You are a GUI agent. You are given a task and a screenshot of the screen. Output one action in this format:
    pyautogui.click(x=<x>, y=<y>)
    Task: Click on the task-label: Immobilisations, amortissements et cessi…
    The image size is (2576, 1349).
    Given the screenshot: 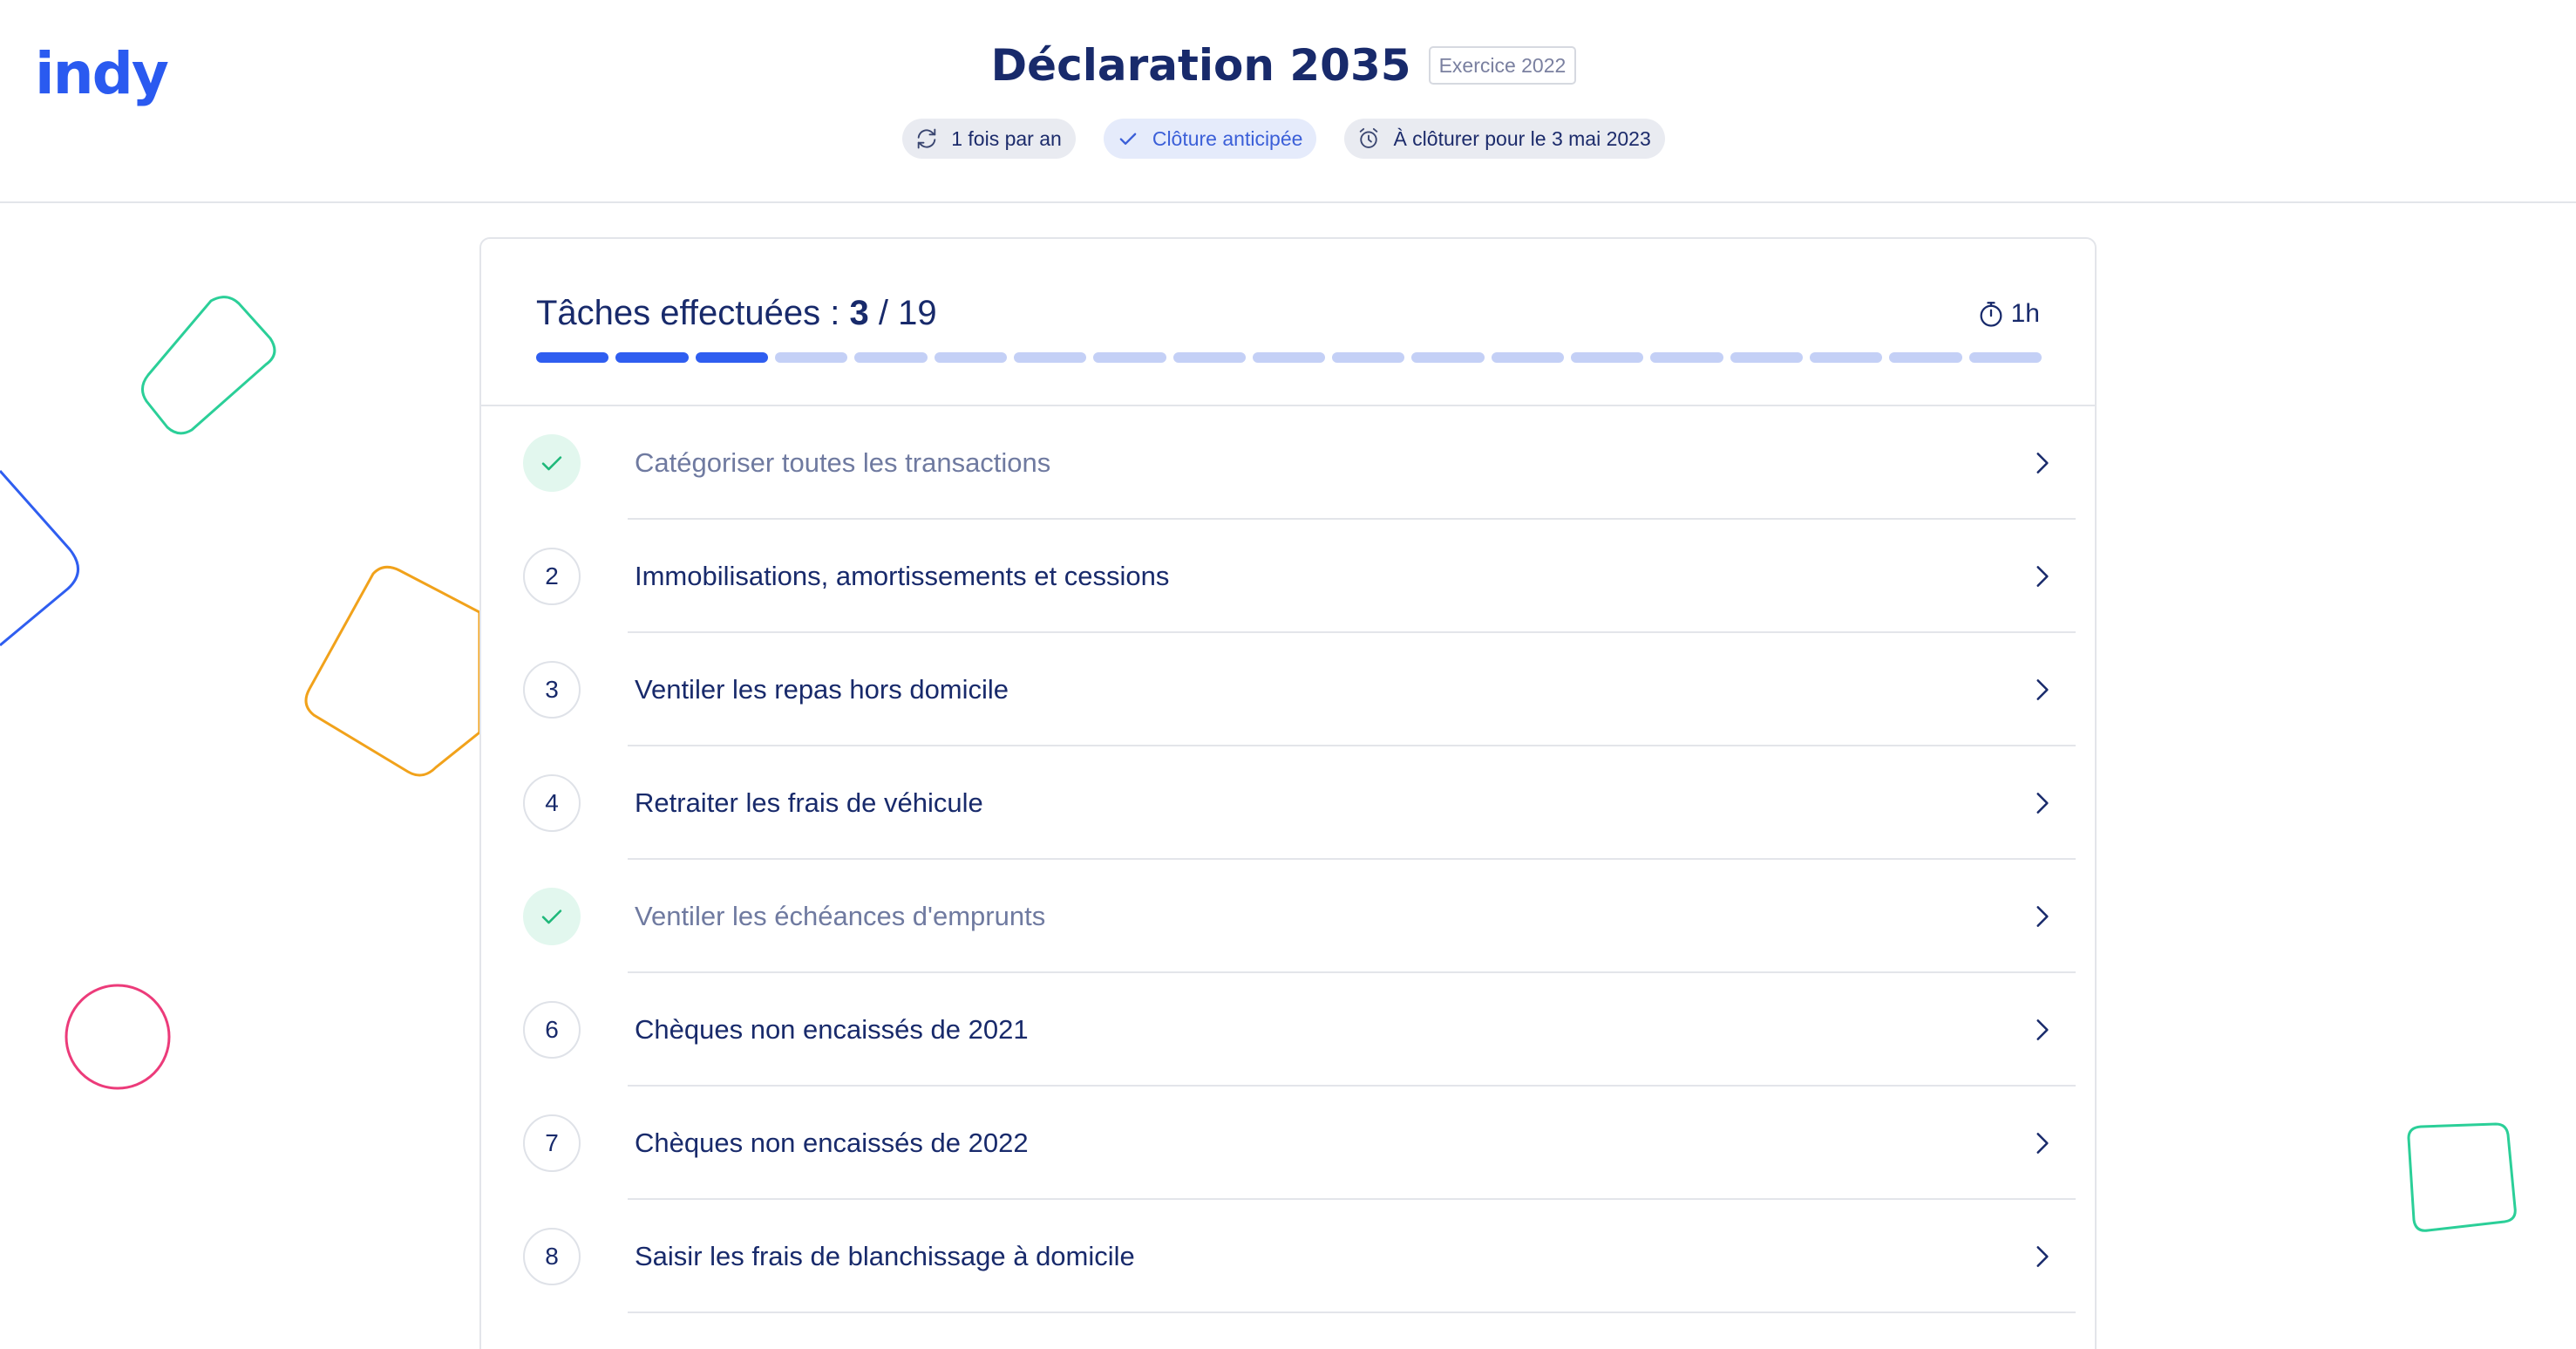 What is the action you would take?
    pyautogui.click(x=903, y=576)
    